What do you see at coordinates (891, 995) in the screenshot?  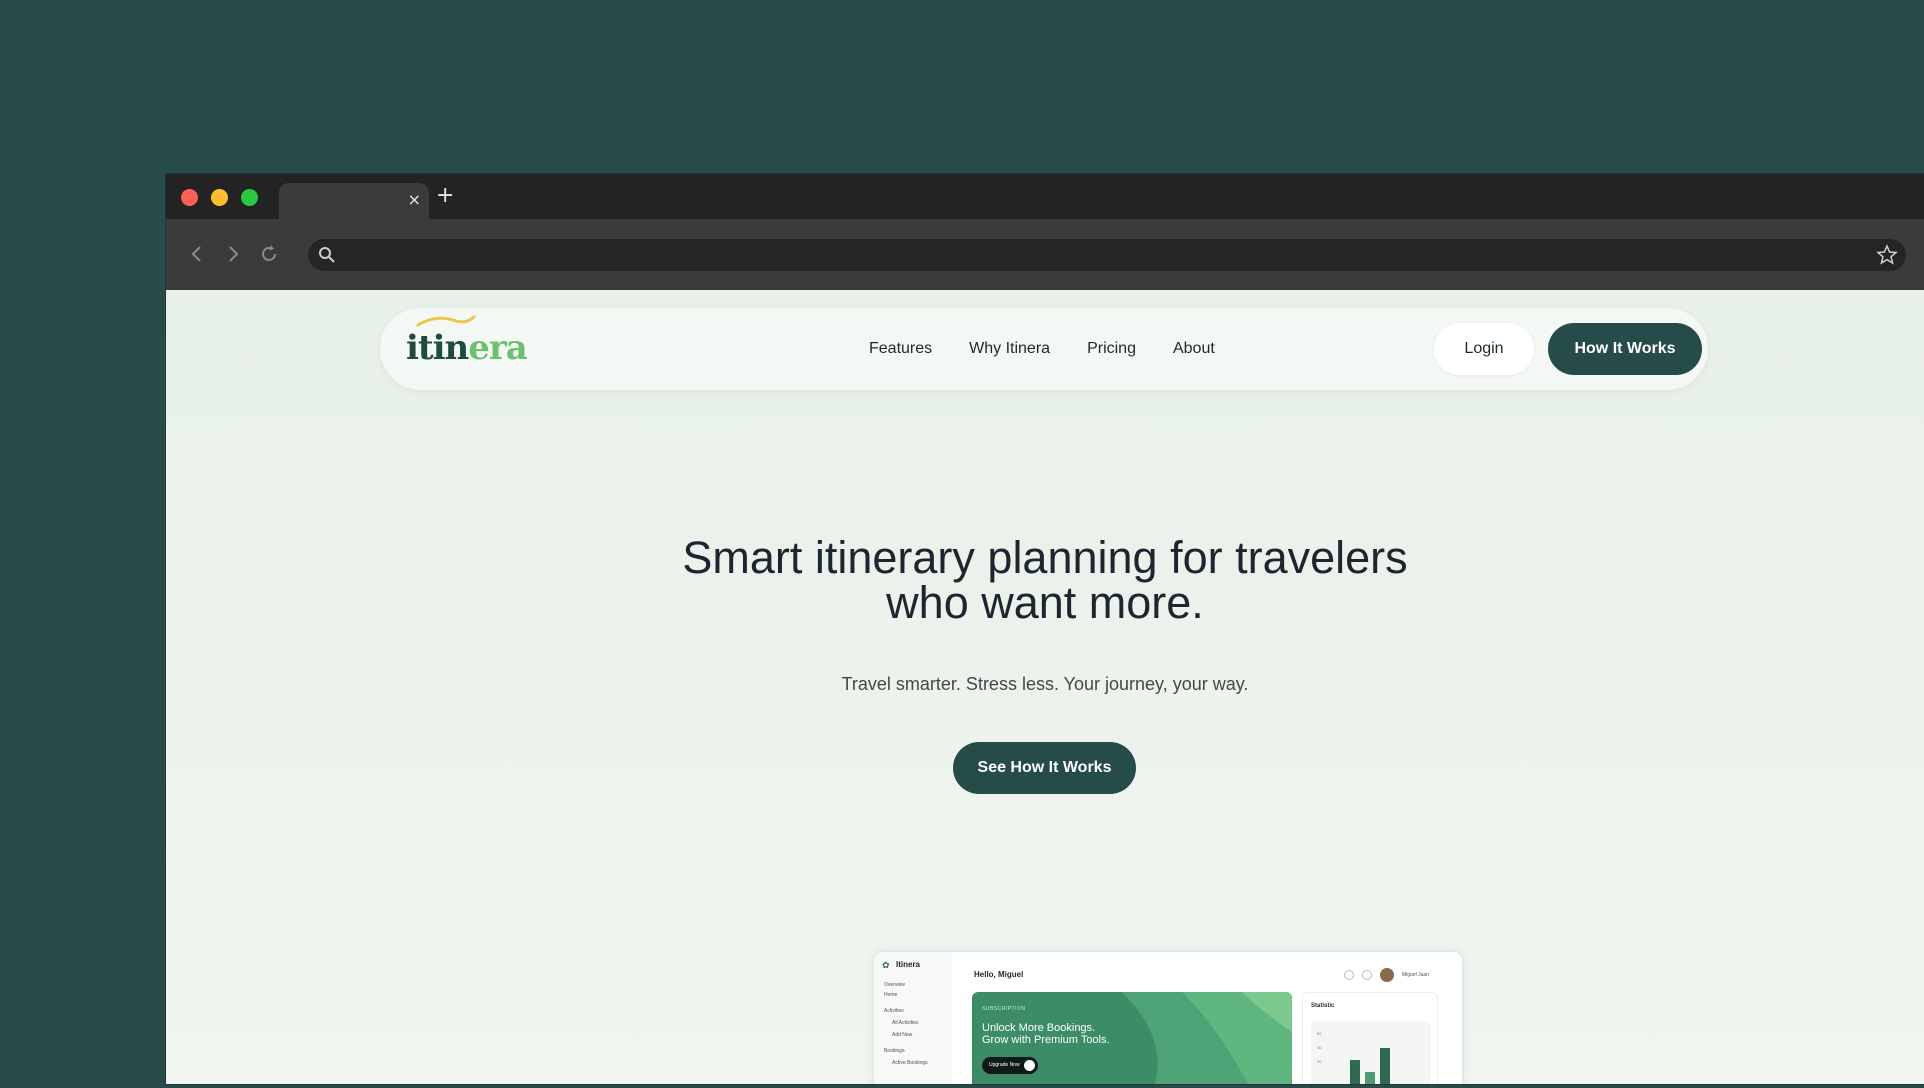 I see `preview-nav-item: Home` at bounding box center [891, 995].